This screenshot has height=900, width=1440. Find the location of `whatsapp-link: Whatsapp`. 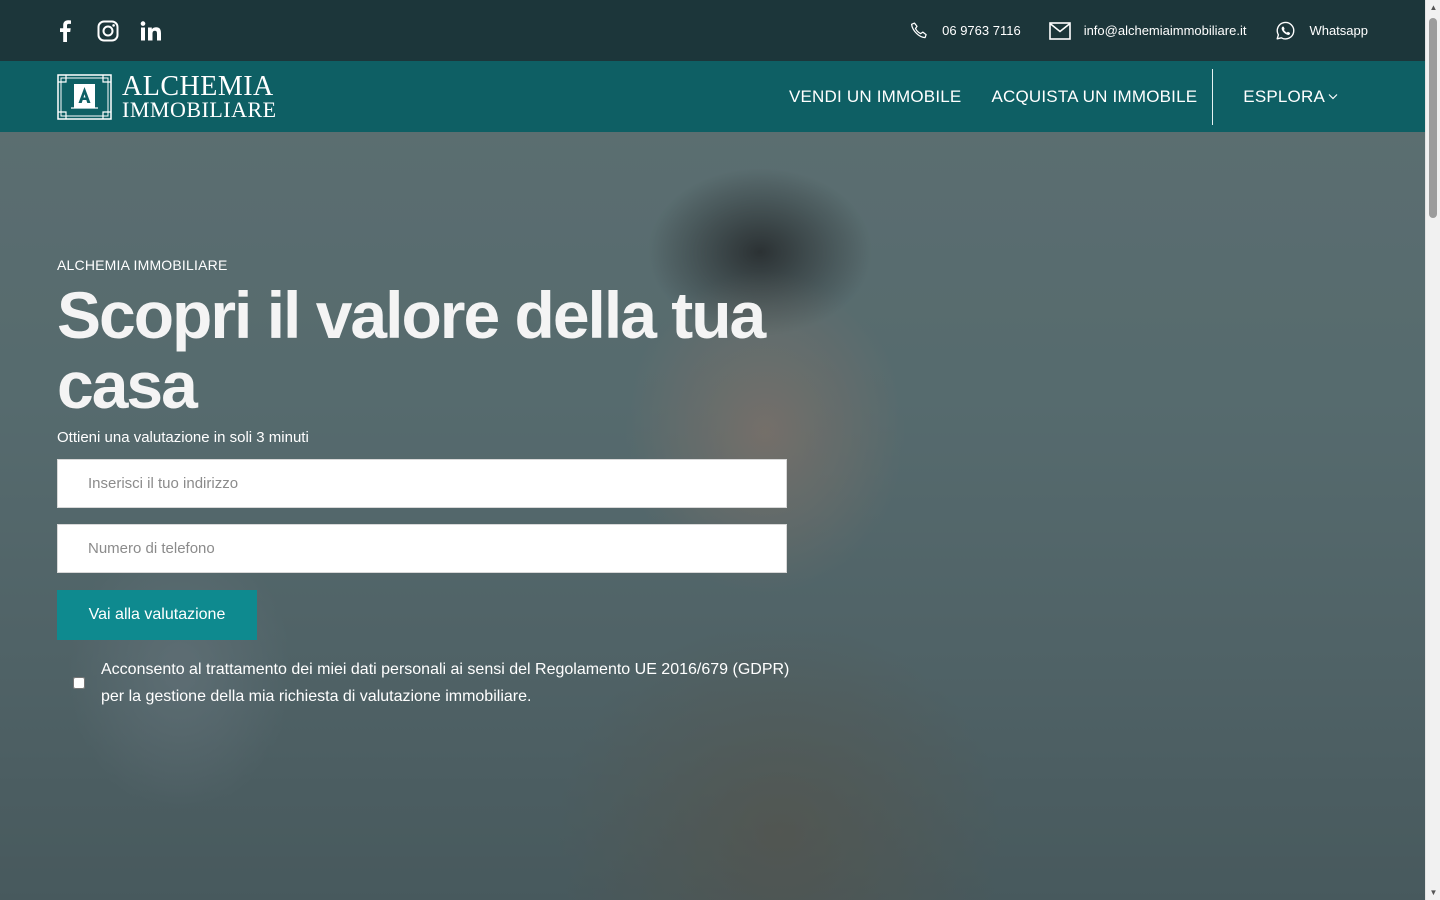

whatsapp-link: Whatsapp is located at coordinates (1321, 31).